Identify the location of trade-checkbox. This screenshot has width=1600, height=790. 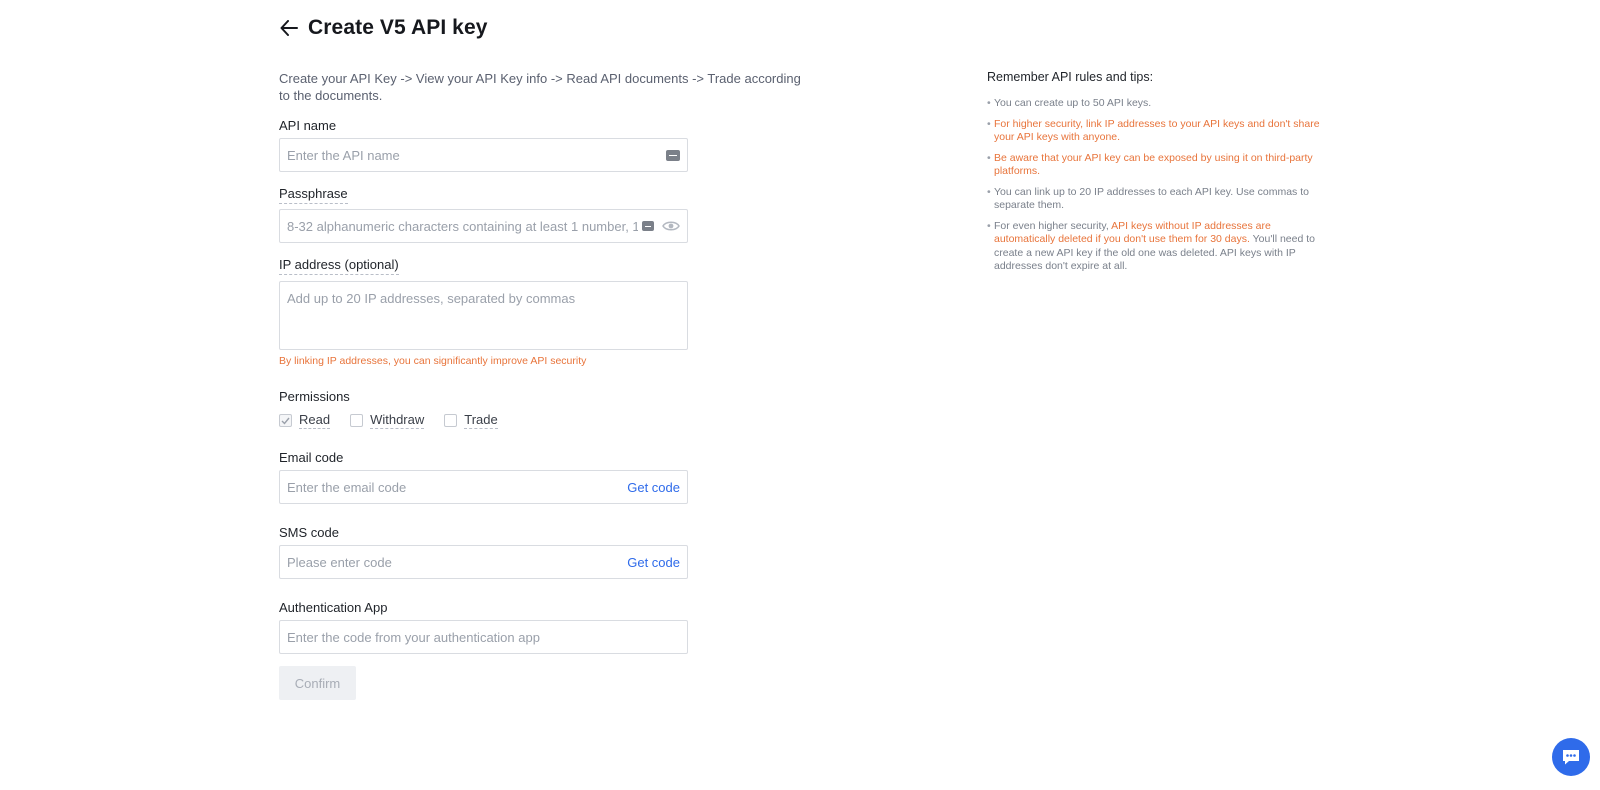
(451, 420).